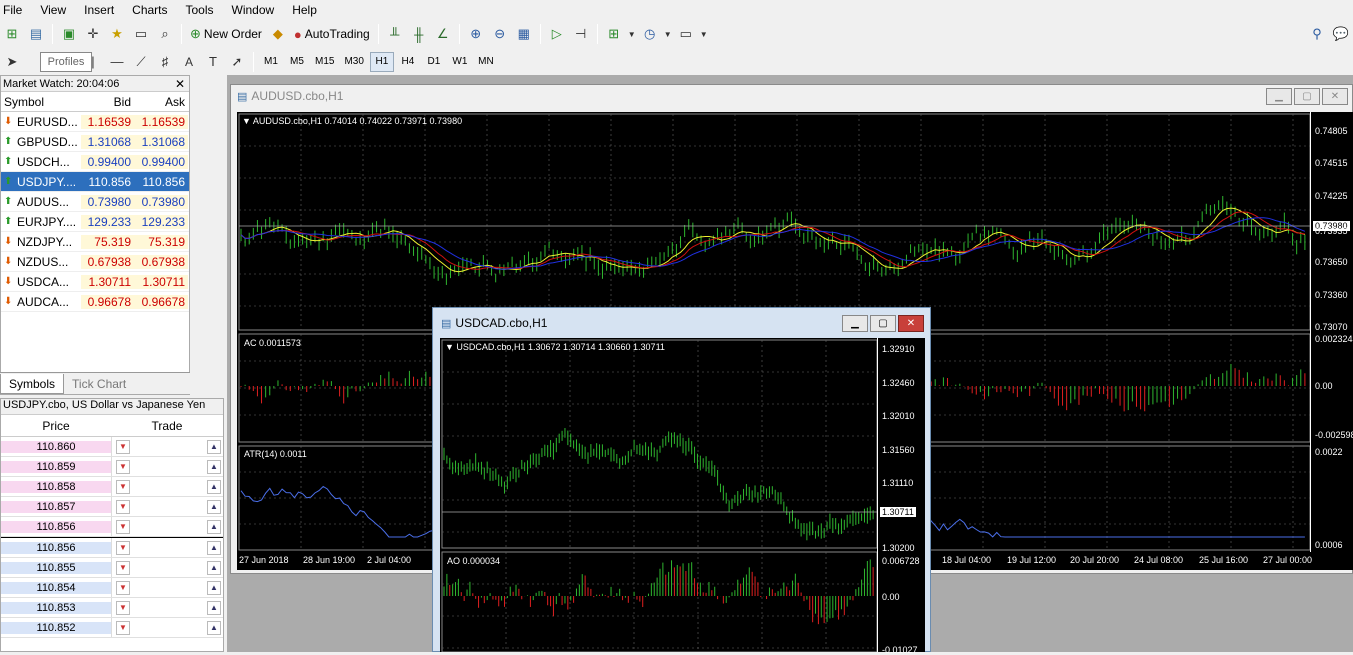 The width and height of the screenshot is (1353, 655). Describe the element at coordinates (332, 34) in the screenshot. I see `autotrading-button: ● AutoTrading` at that location.